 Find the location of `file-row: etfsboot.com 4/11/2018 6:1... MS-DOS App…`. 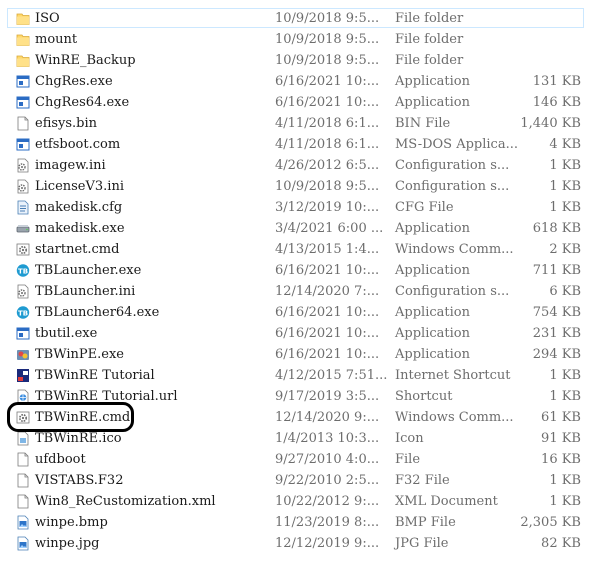

file-row: etfsboot.com 4/11/2018 6:1... MS-DOS App… is located at coordinates (300, 144).